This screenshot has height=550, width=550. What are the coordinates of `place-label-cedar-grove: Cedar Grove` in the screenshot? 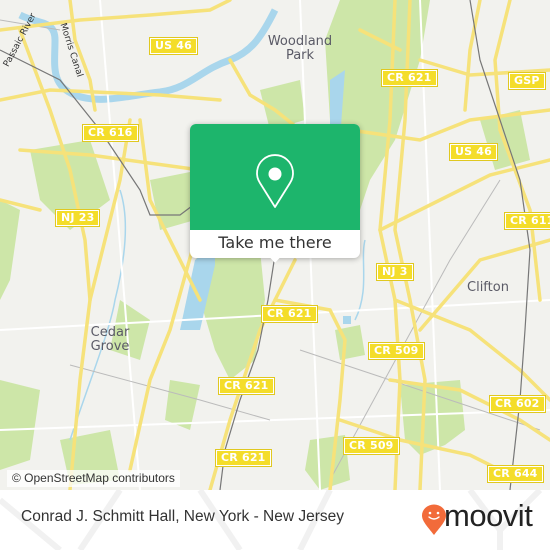 It's located at (110, 340).